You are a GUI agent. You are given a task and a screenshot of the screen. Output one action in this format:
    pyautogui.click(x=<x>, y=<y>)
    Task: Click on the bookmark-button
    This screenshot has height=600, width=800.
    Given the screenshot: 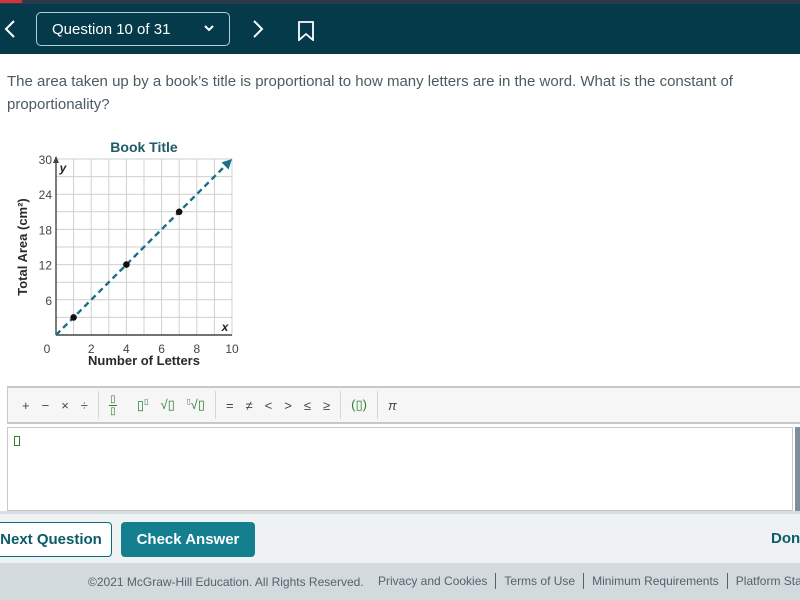 What is the action you would take?
    pyautogui.click(x=306, y=31)
    